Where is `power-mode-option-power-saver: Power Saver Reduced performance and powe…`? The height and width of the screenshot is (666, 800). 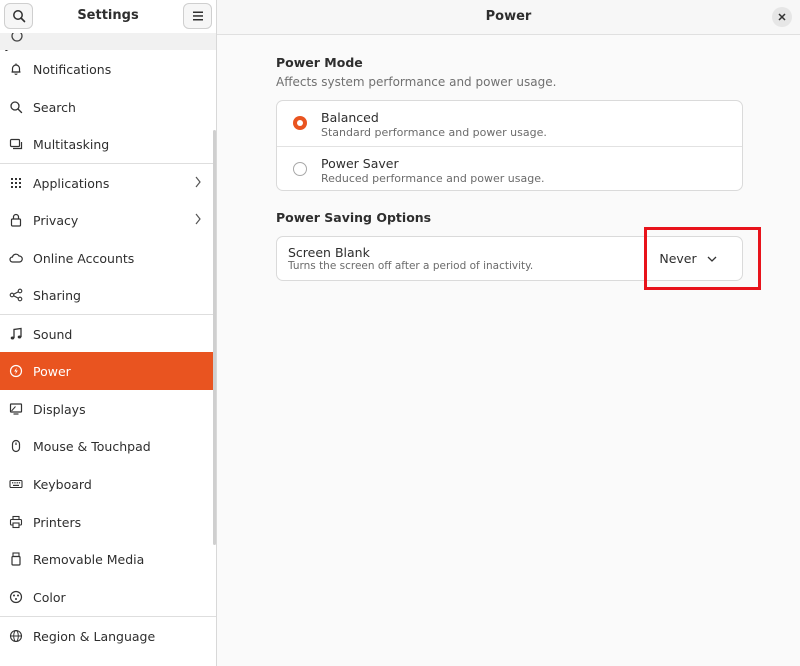 power-mode-option-power-saver: Power Saver Reduced performance and powe… is located at coordinates (509, 168).